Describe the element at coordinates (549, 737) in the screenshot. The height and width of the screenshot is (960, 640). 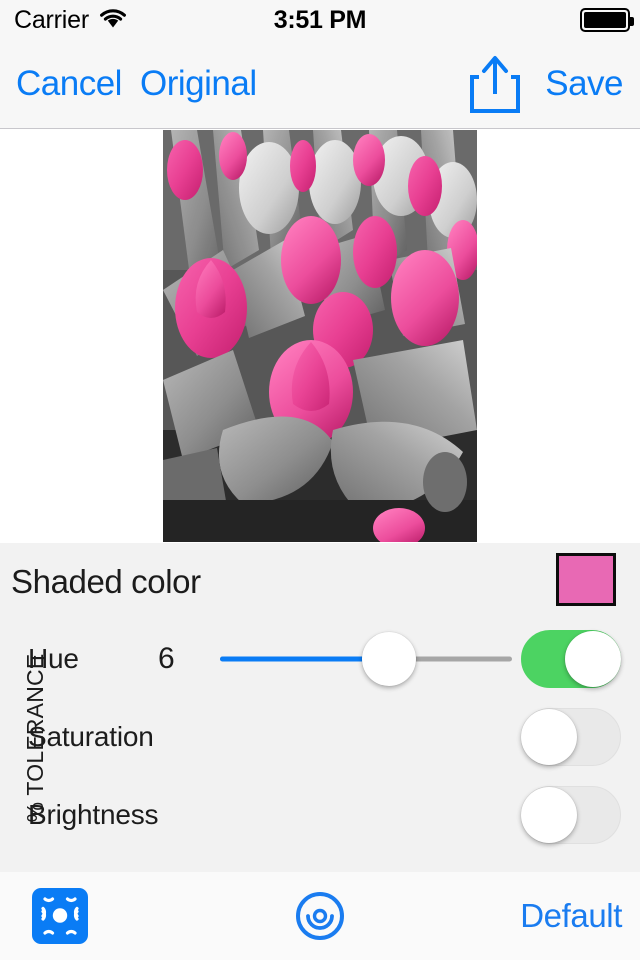
I see `saturation-toggle-knob` at that location.